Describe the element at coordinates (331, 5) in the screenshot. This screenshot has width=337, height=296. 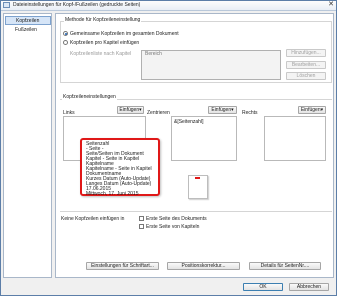
I see `close-icon: ✕` at that location.